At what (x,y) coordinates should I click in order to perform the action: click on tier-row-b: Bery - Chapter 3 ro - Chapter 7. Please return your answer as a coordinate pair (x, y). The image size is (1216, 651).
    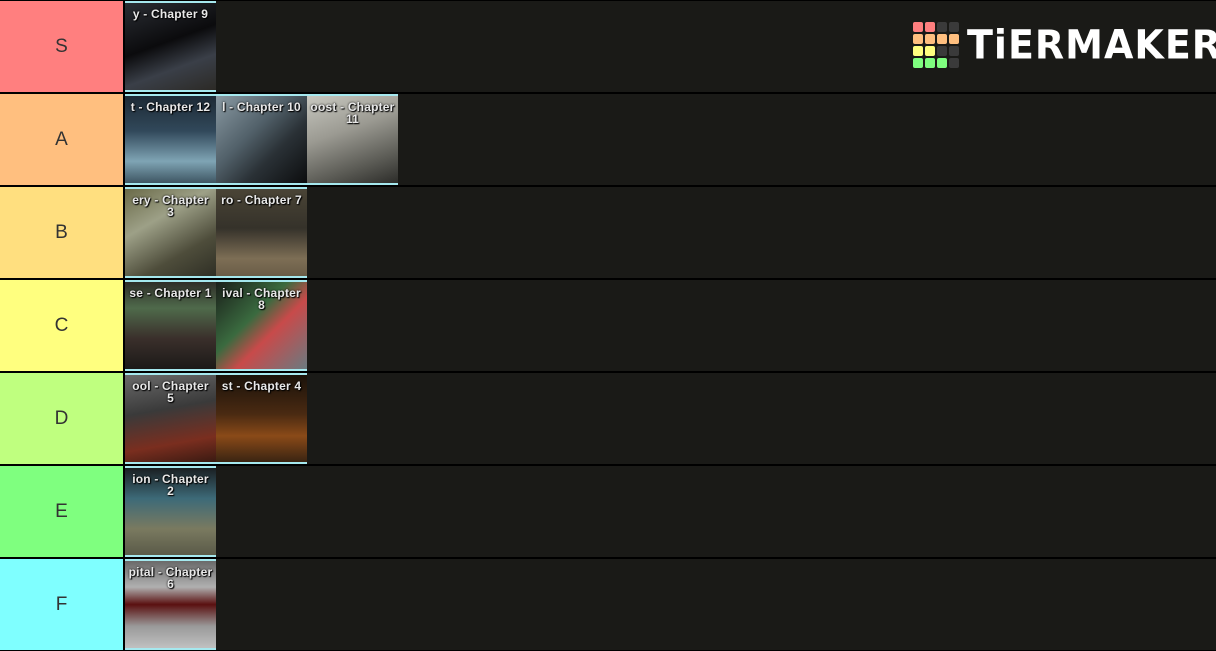
    Looking at the image, I should click on (608, 232).